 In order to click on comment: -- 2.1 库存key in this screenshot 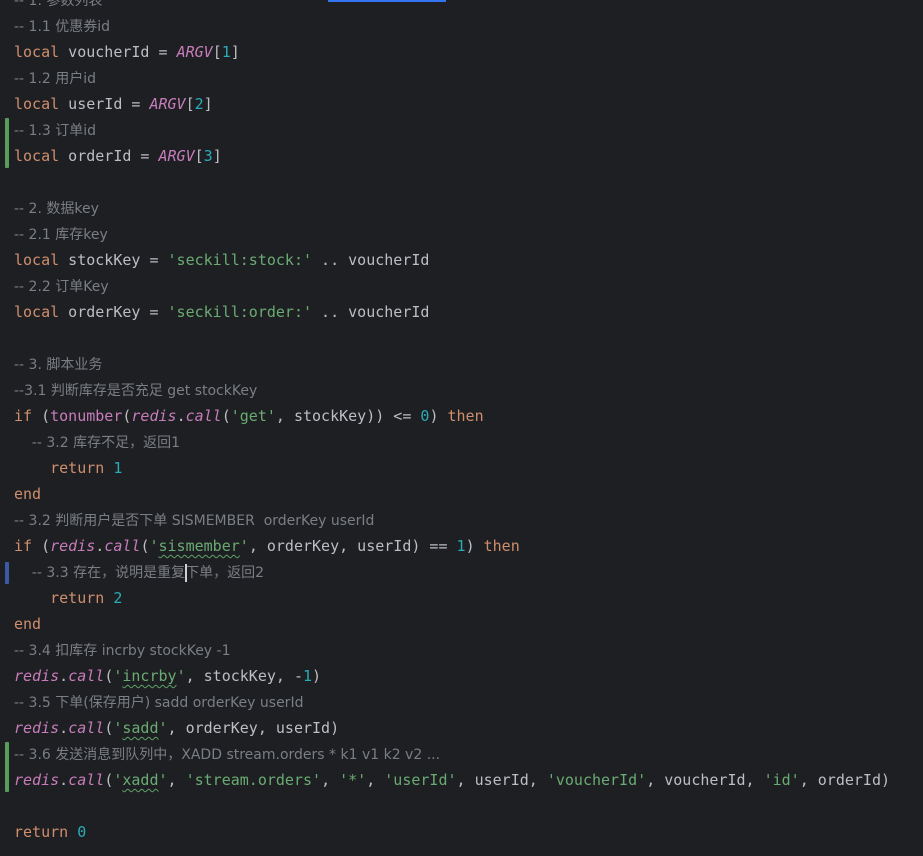, I will do `click(61, 235)`.